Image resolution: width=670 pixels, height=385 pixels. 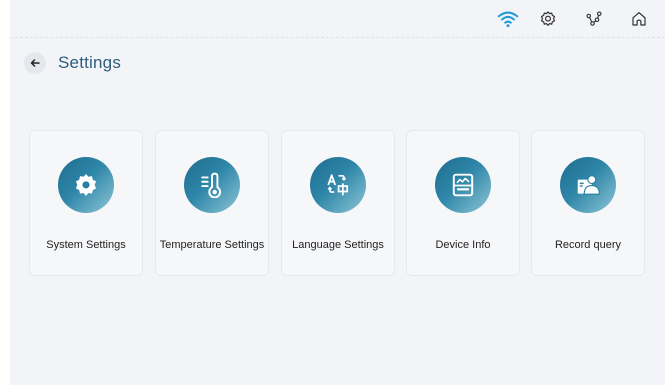 I want to click on card-label: Record query, so click(x=588, y=245).